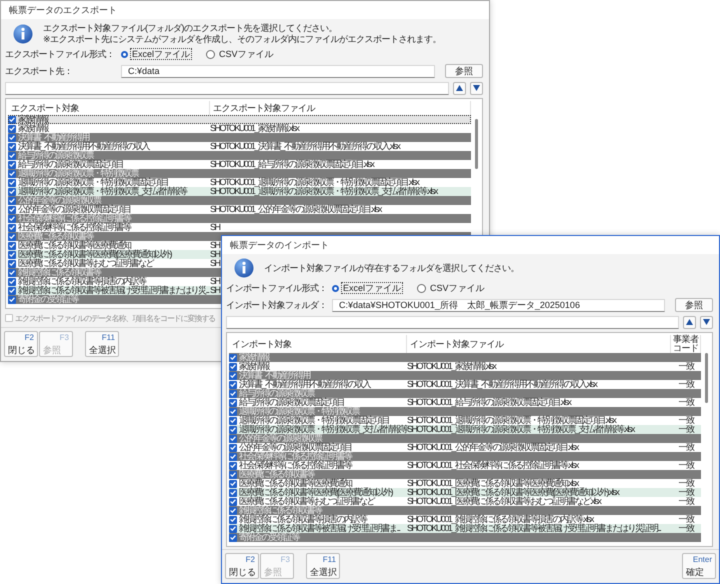 This screenshot has width=720, height=584. What do you see at coordinates (190, 28) in the screenshot?
I see `message-text: エクスポート対象ファイル(フォルダ)のエクスポート先を選択してください。` at bounding box center [190, 28].